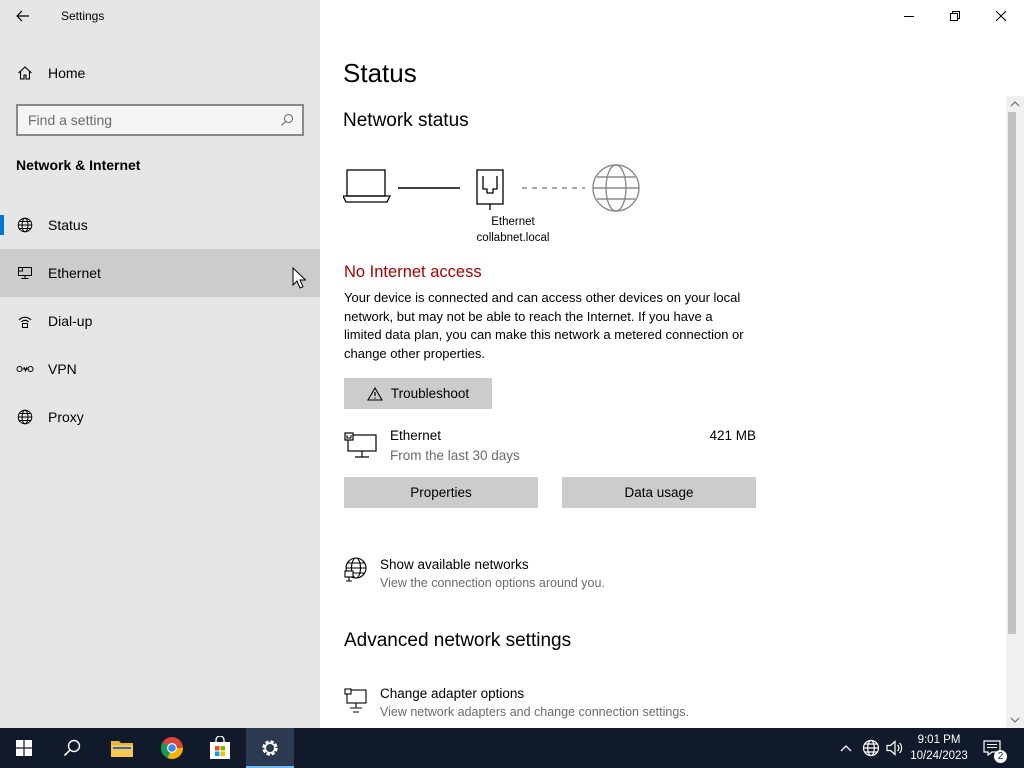 This screenshot has width=1024, height=768. What do you see at coordinates (148, 120) in the screenshot?
I see `search-input` at bounding box center [148, 120].